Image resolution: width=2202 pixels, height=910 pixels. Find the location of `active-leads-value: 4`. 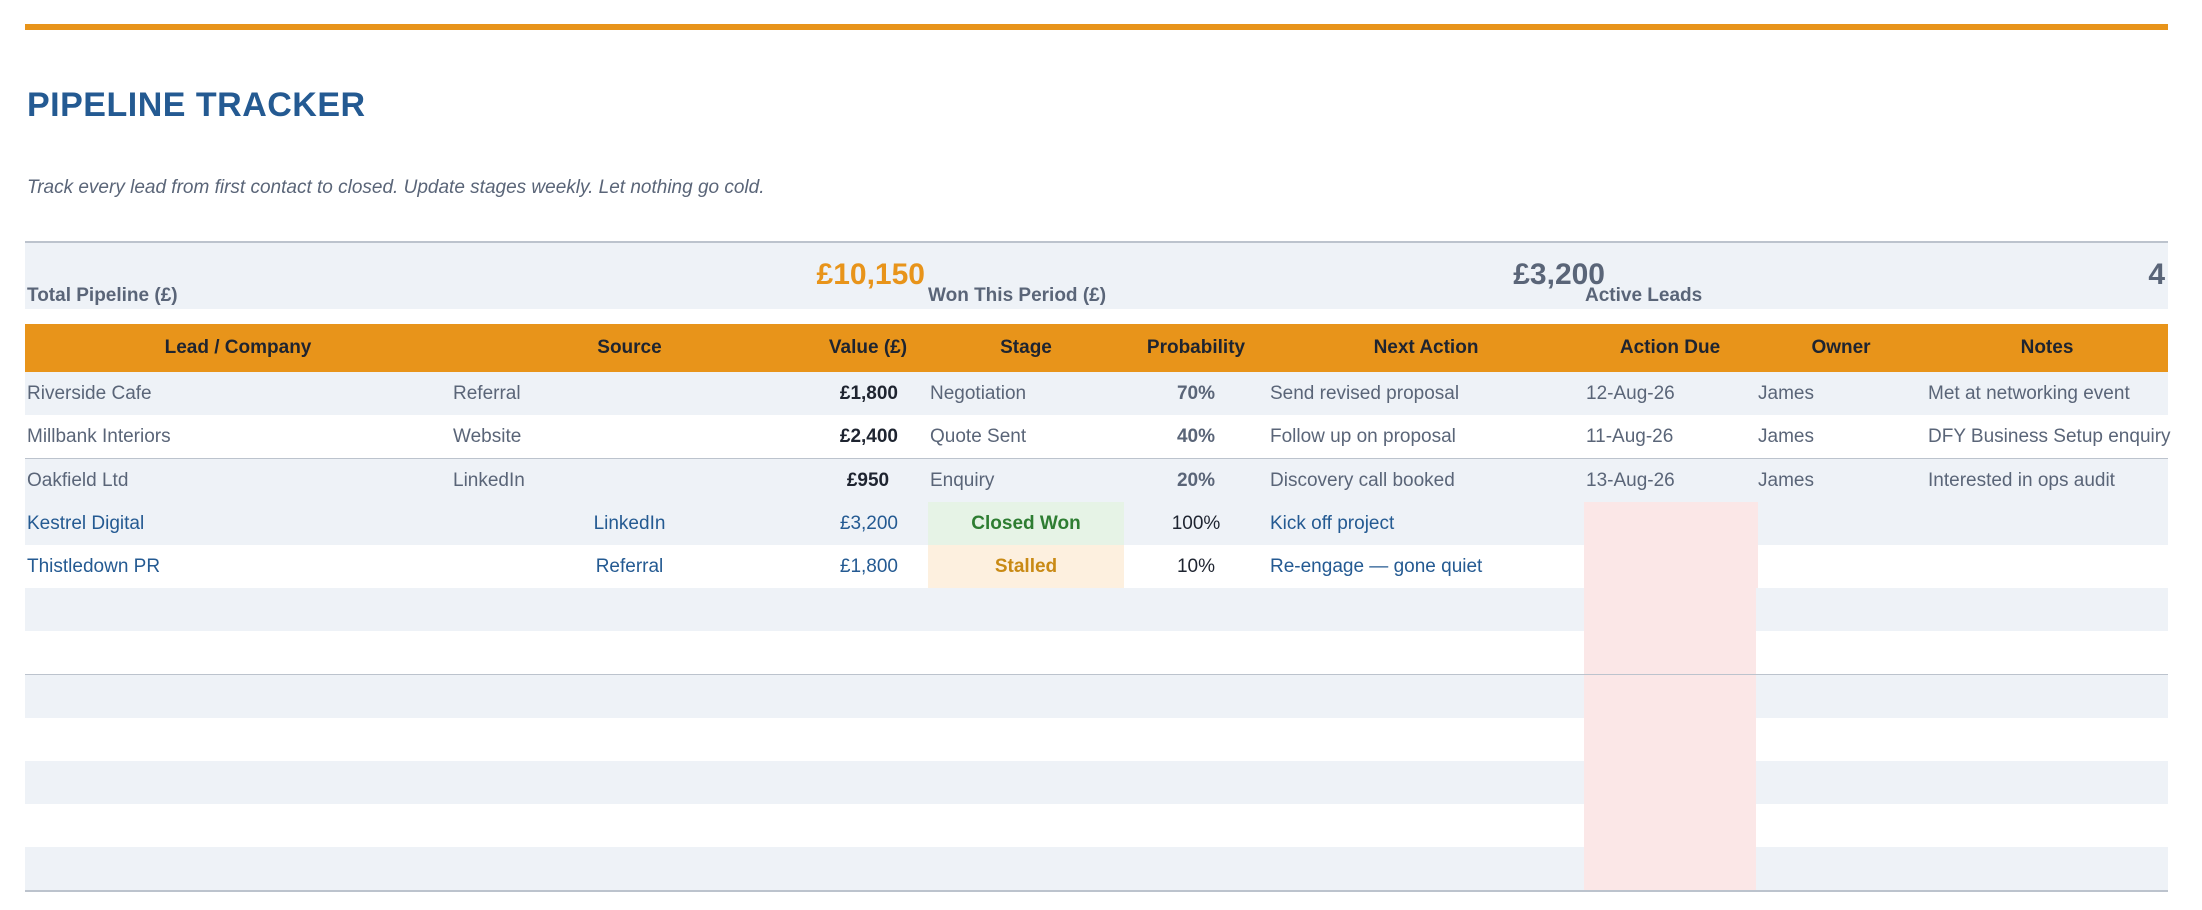

active-leads-value: 4 is located at coordinates (2065, 275).